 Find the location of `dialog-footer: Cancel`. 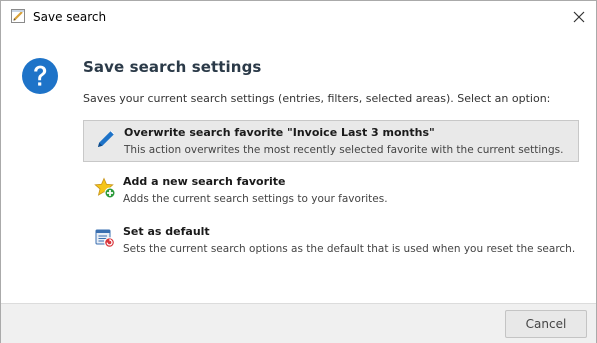

dialog-footer: Cancel is located at coordinates (298, 323).